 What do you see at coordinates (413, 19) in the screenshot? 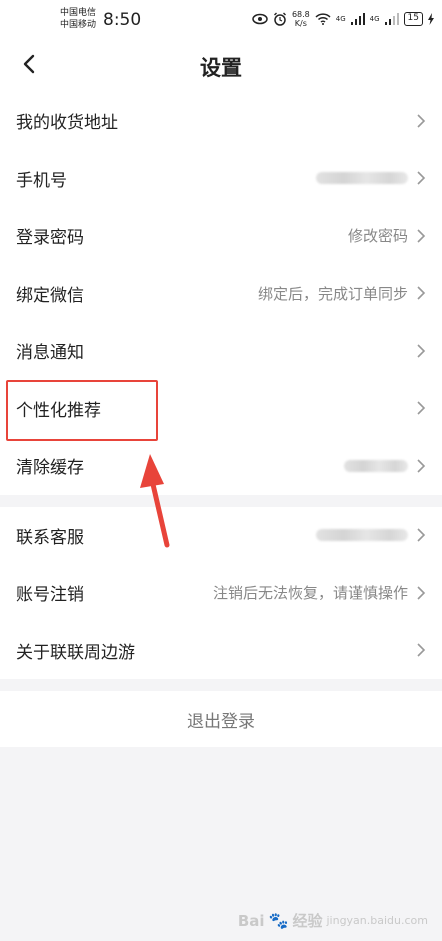
I see `battery-icon: 15` at bounding box center [413, 19].